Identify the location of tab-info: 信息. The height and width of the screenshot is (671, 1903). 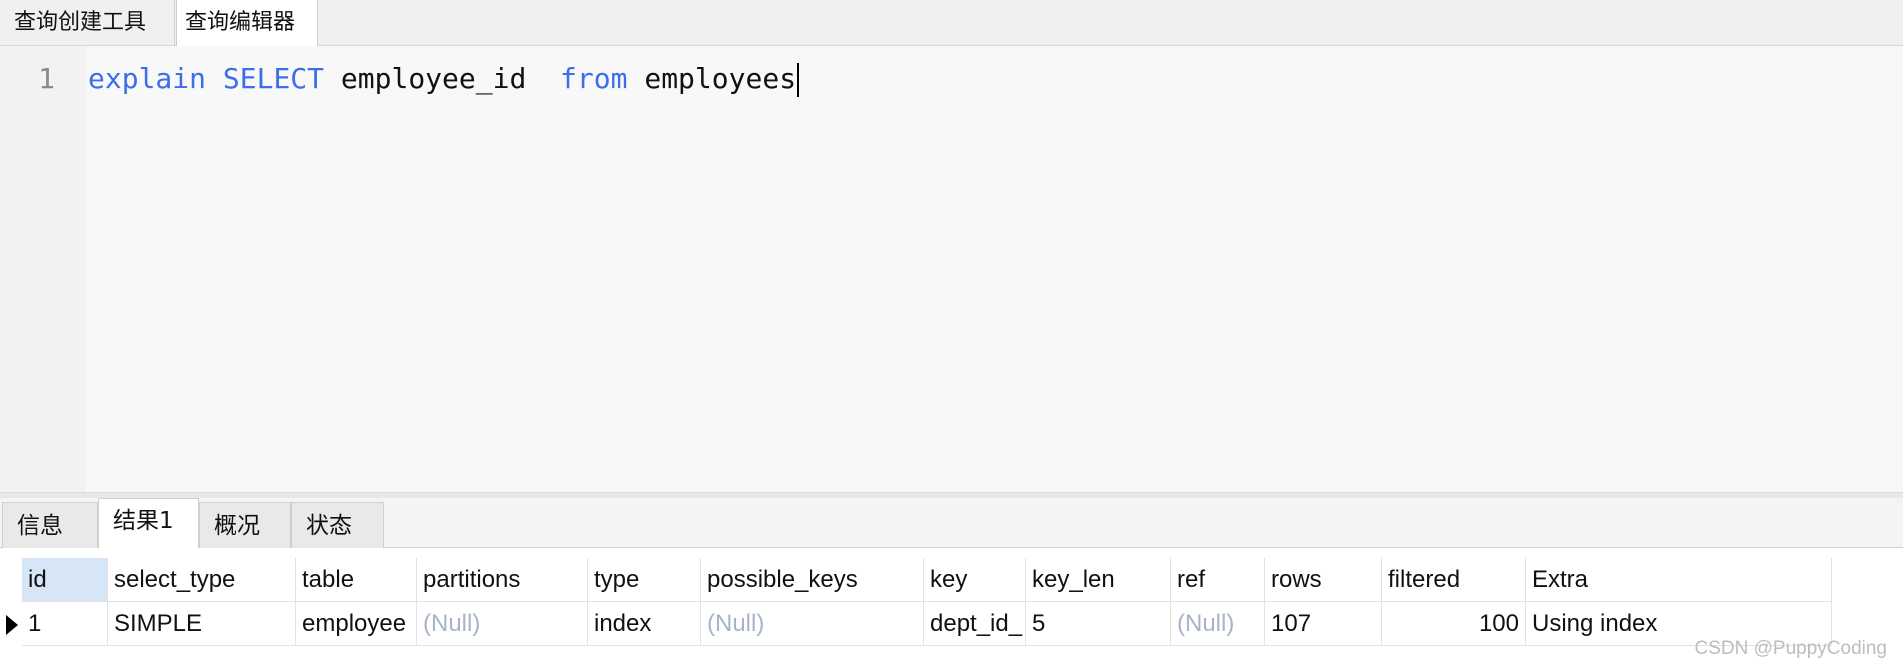
(50, 525).